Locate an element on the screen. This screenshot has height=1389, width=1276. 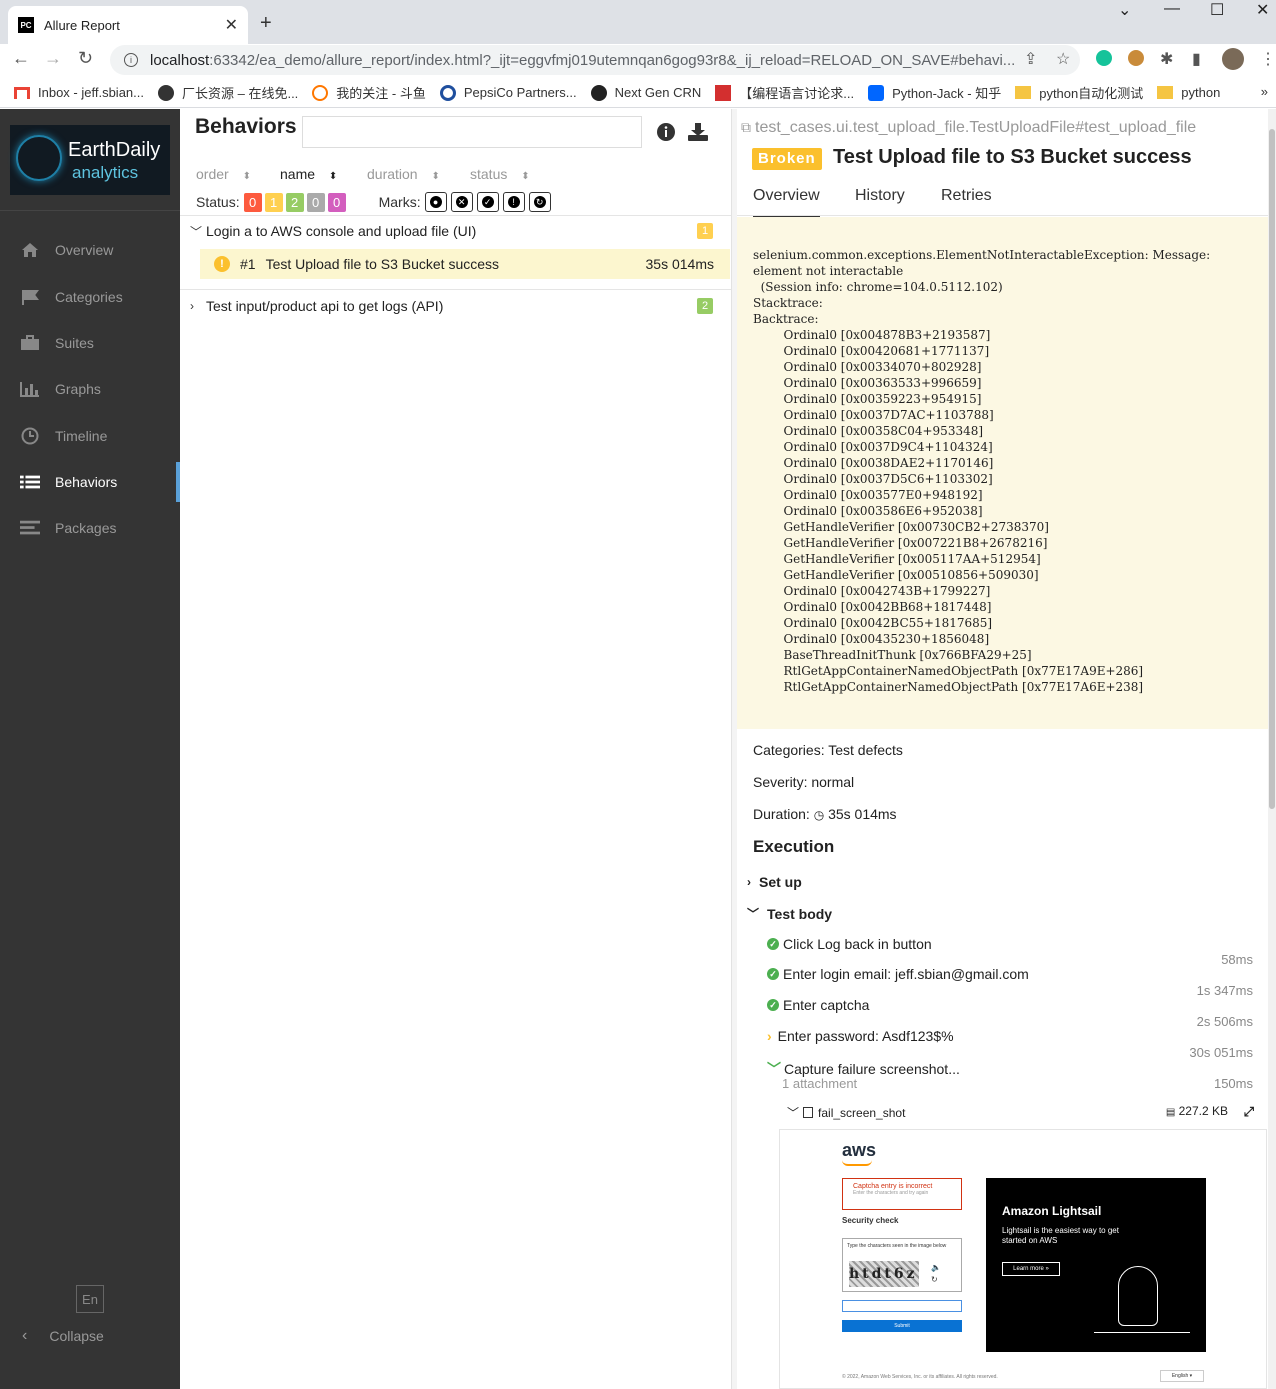
new-broken-mark-toggle: ! is located at coordinates (513, 202).